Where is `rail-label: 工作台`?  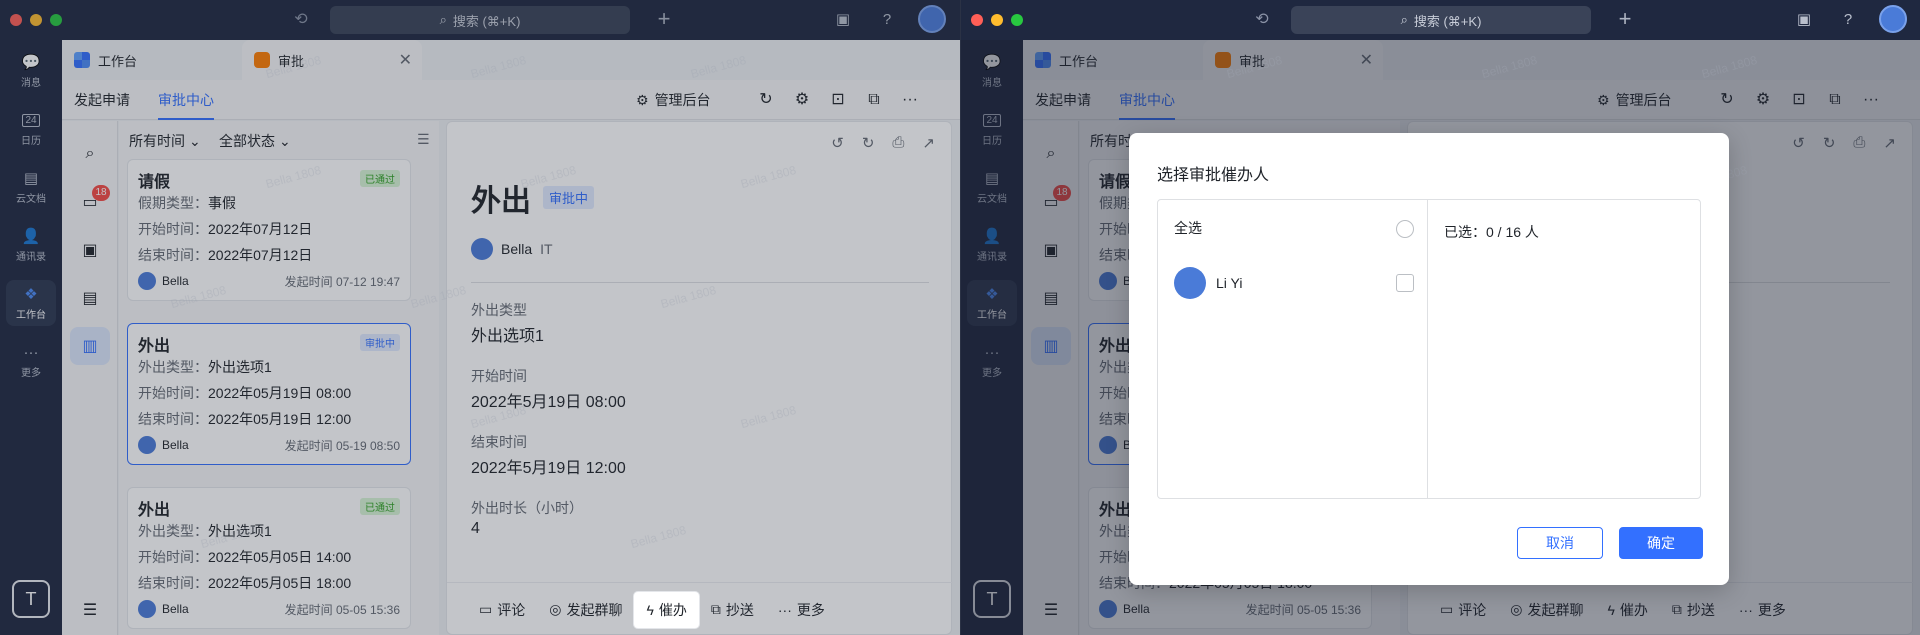
rail-label: 工作台 is located at coordinates (31, 315).